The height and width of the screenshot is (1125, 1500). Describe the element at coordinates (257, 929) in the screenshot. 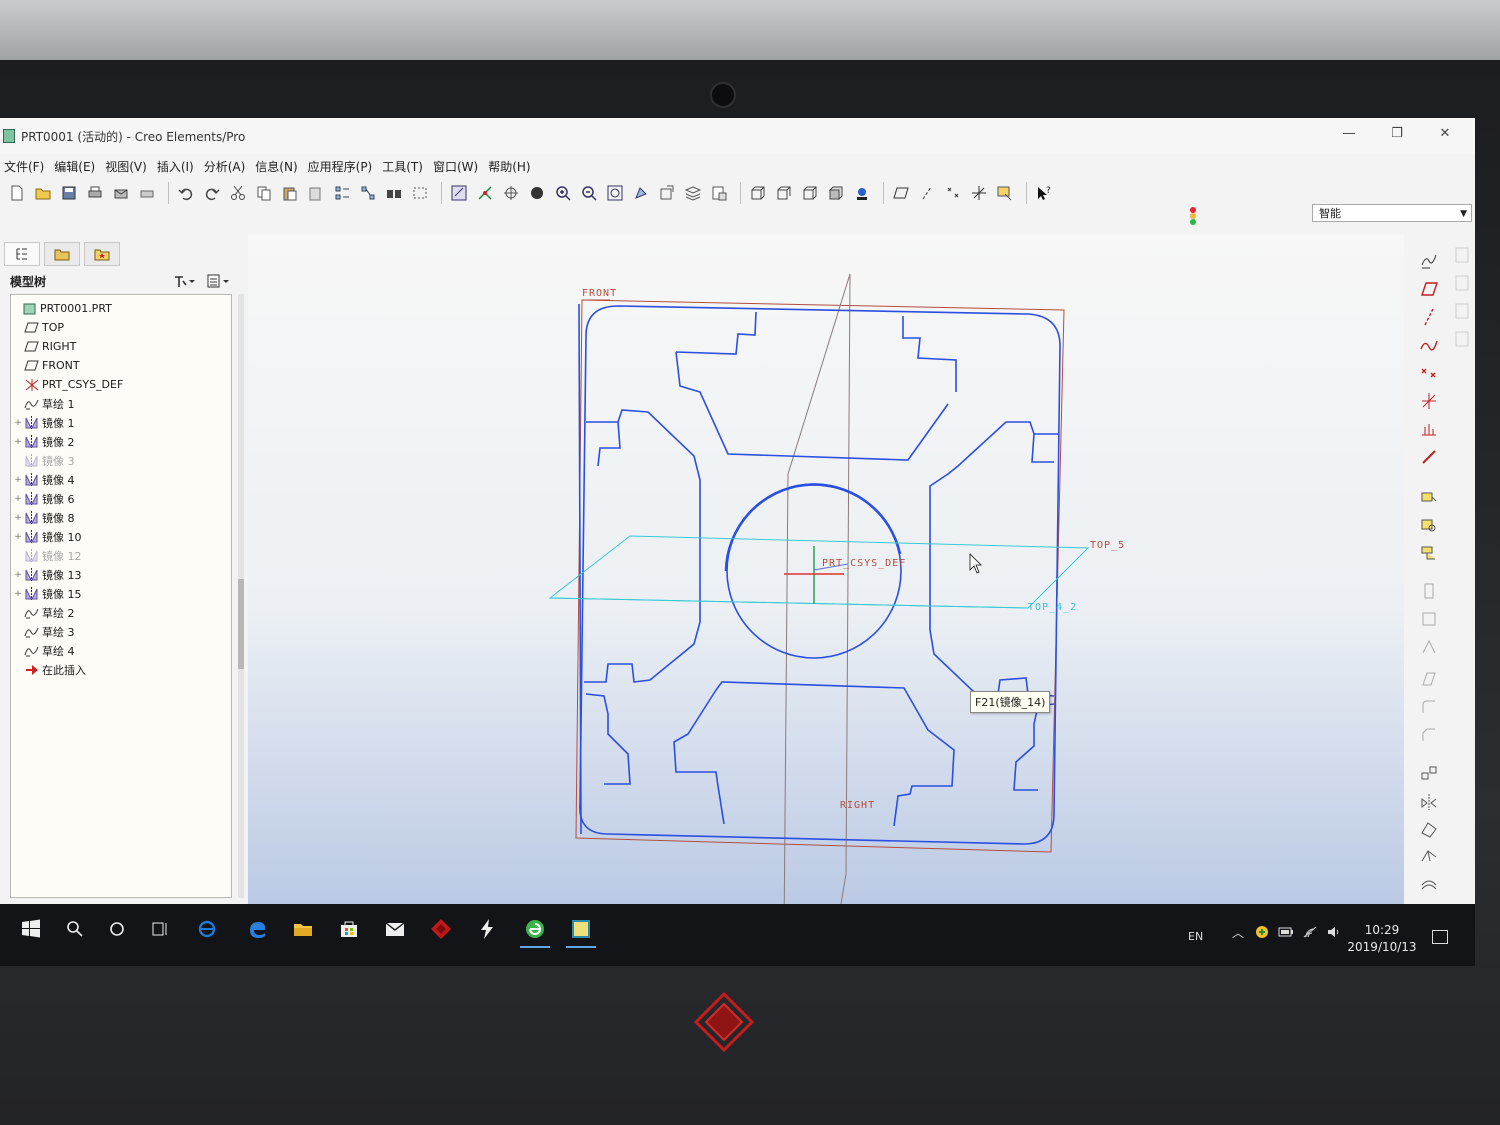

I see `edge-icon` at that location.